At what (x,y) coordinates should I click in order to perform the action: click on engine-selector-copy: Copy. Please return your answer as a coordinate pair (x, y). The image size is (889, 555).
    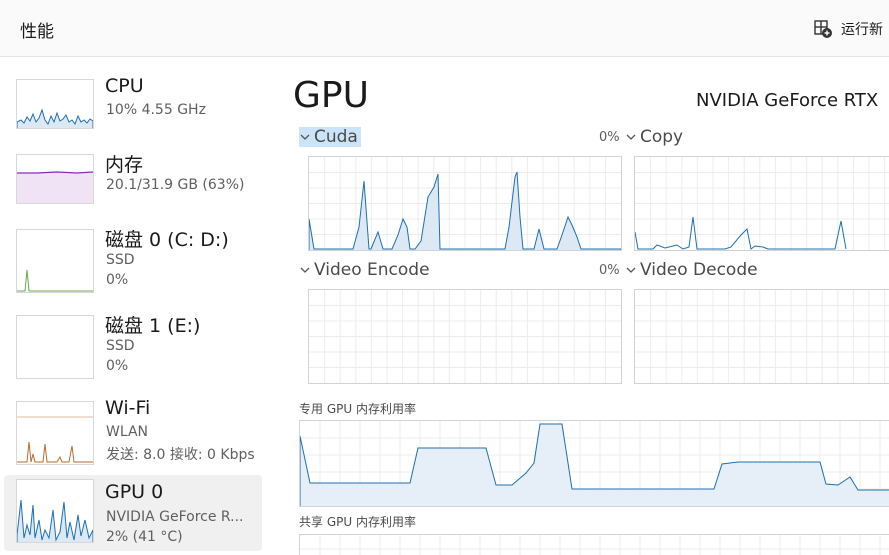
    Looking at the image, I should click on (654, 137).